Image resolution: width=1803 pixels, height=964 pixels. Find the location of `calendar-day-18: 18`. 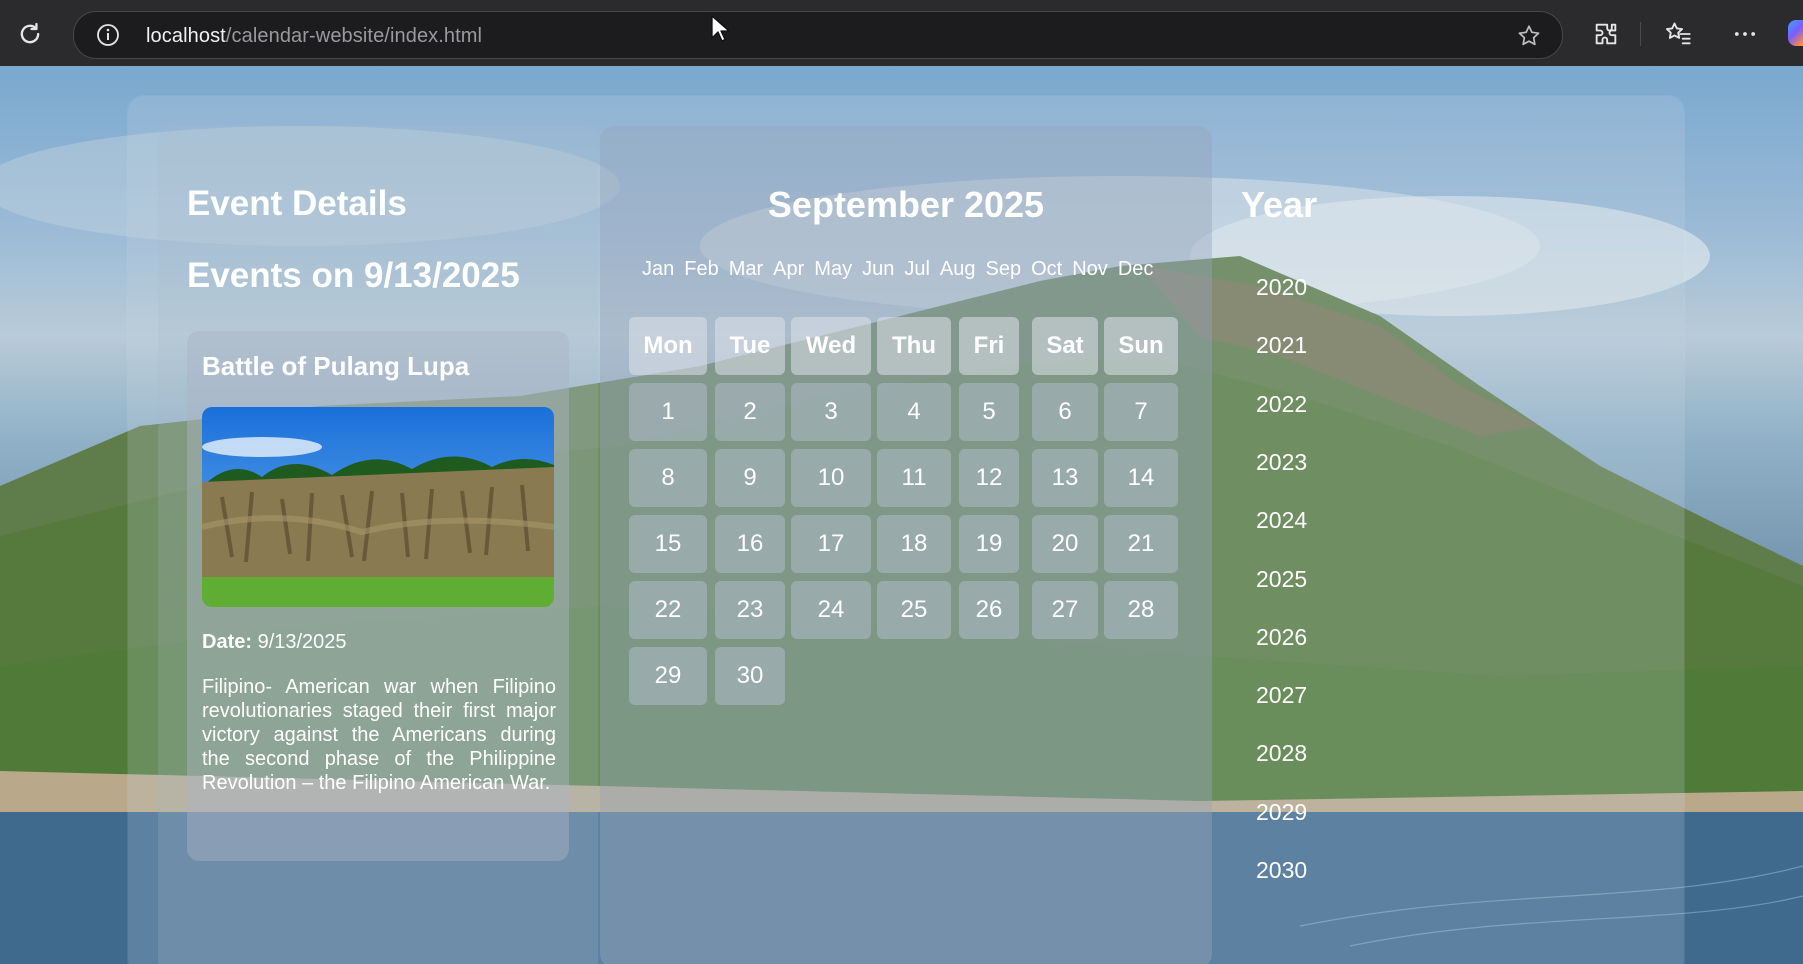

calendar-day-18: 18 is located at coordinates (914, 544).